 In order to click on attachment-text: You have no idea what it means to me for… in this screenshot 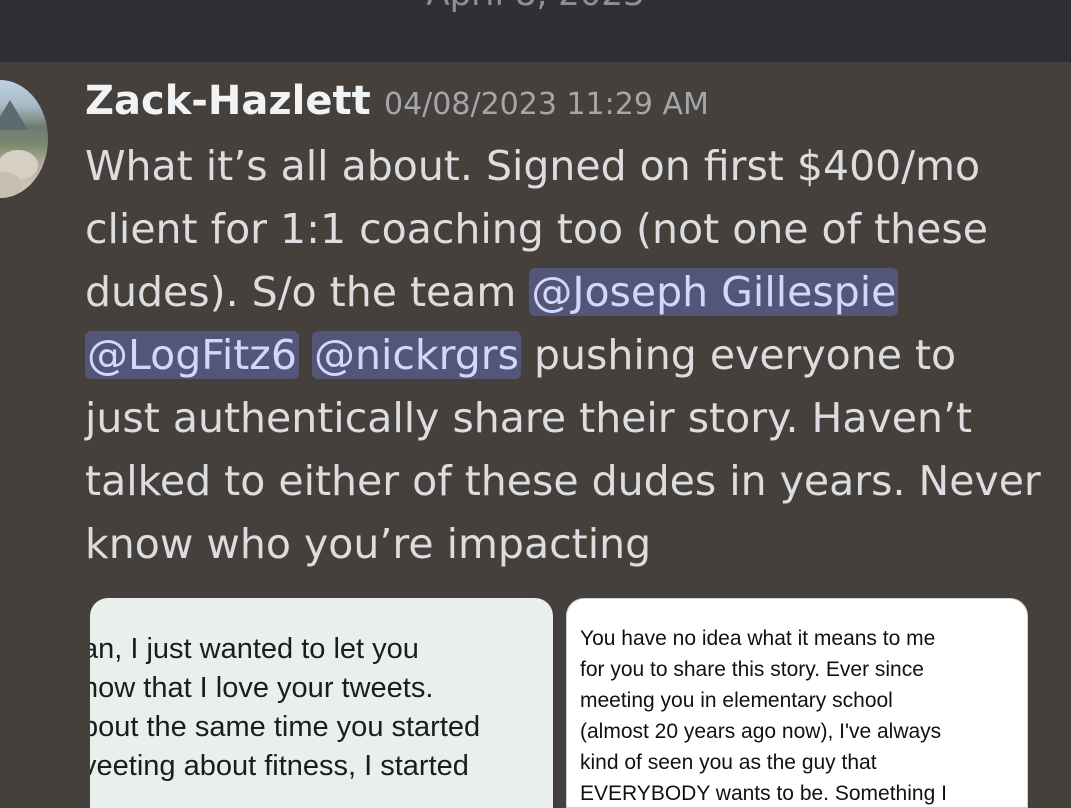, I will do `click(763, 715)`.